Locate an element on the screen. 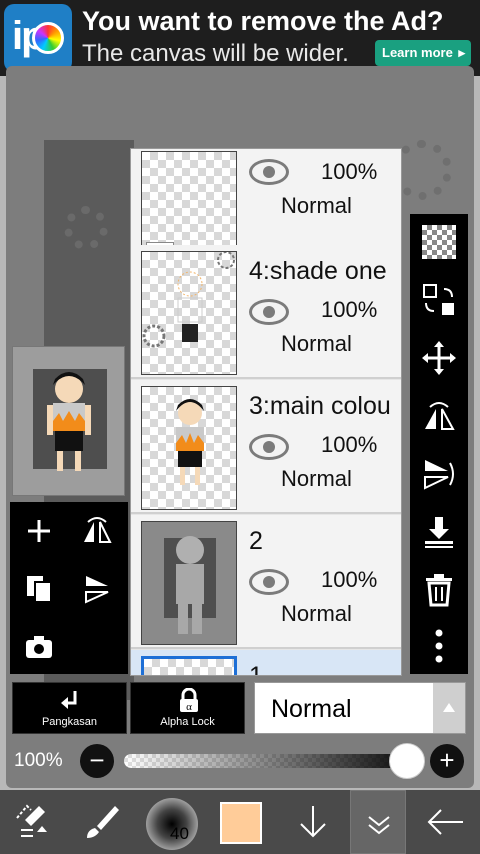 The width and height of the screenshot is (480, 854). color-wheel-icon is located at coordinates (48, 38).